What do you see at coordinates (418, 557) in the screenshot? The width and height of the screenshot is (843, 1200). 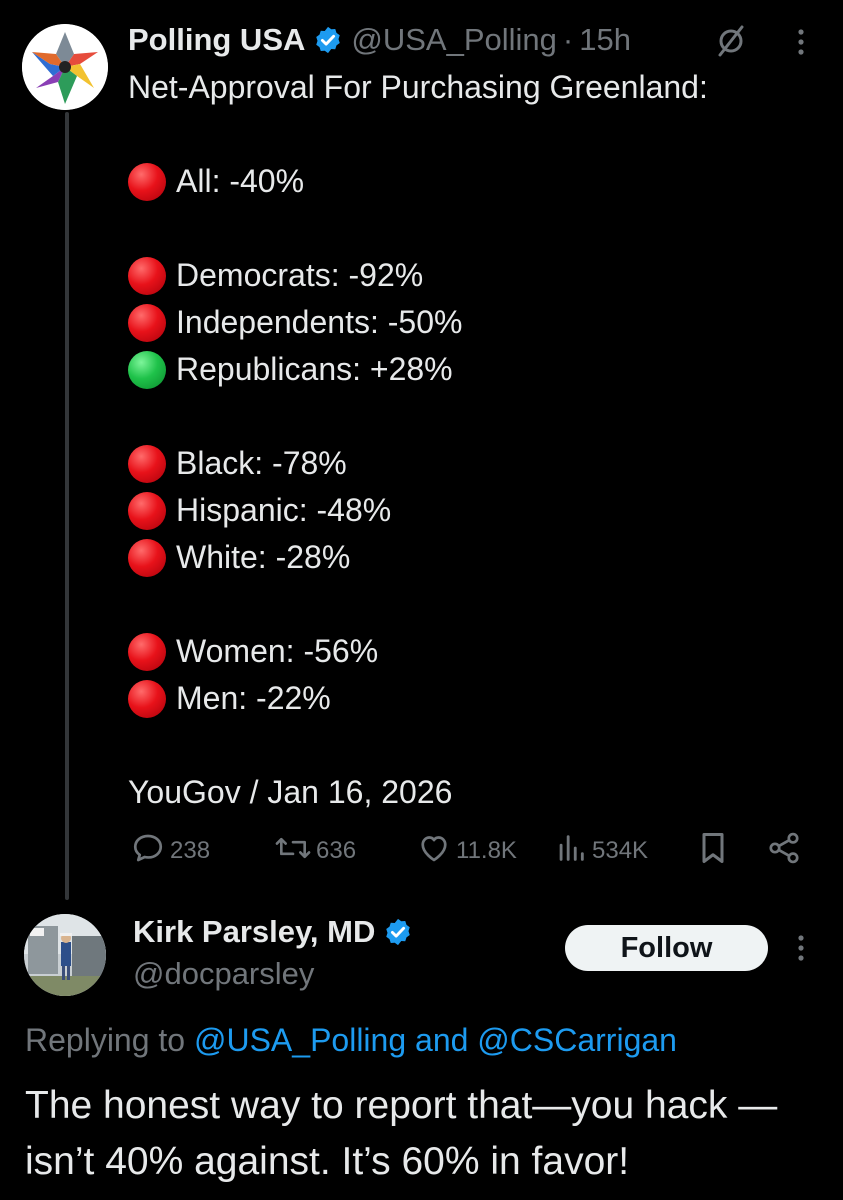 I see `result-line: White: -28%` at bounding box center [418, 557].